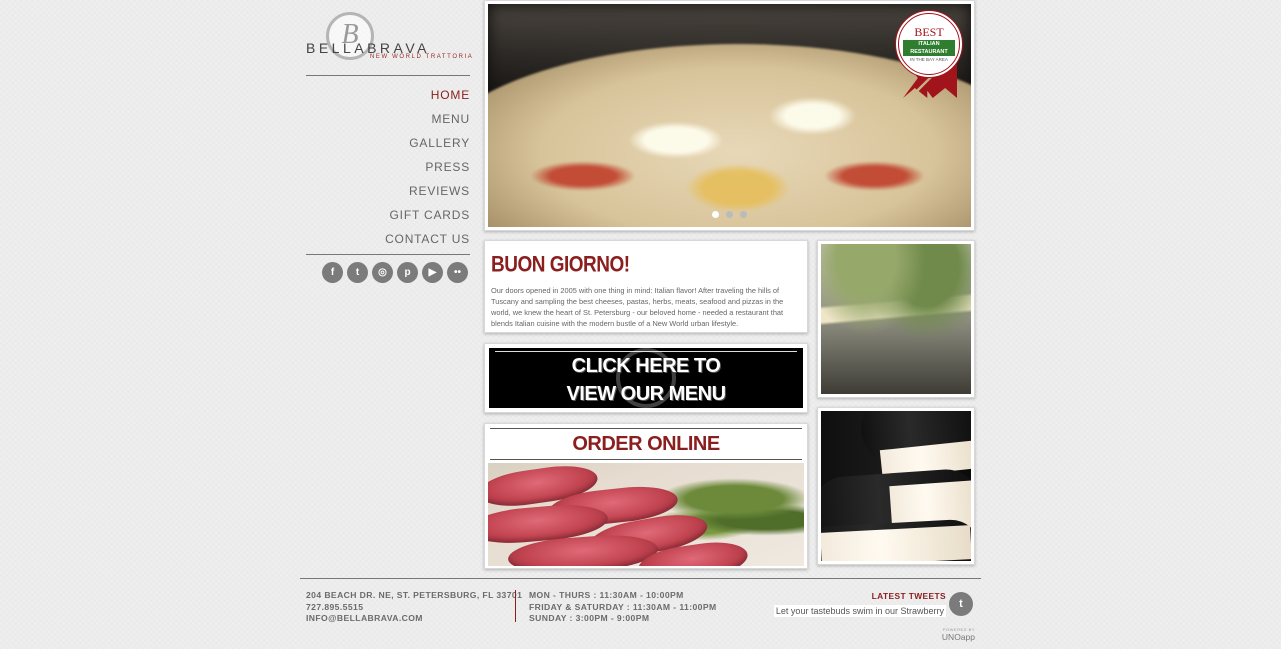  I want to click on hours-sunday: SUNDAY : 3:00PM - 9:00PM, so click(589, 618).